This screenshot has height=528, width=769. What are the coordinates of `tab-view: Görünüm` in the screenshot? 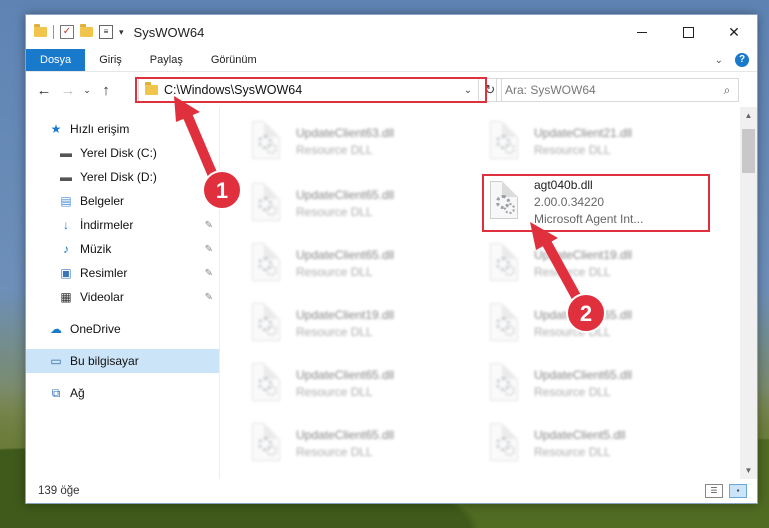 It's located at (234, 60).